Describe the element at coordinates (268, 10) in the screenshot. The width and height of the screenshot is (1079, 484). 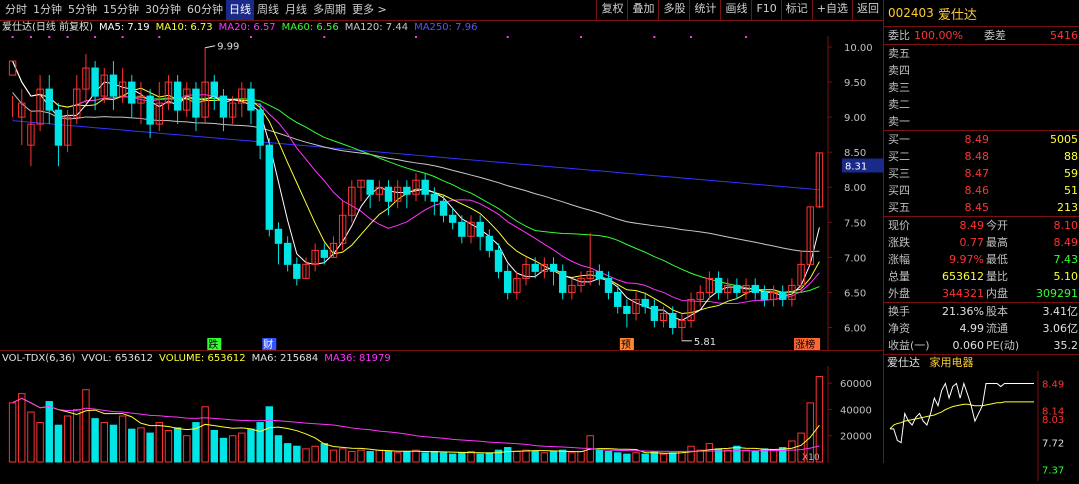
I see `period-tab: 周线` at that location.